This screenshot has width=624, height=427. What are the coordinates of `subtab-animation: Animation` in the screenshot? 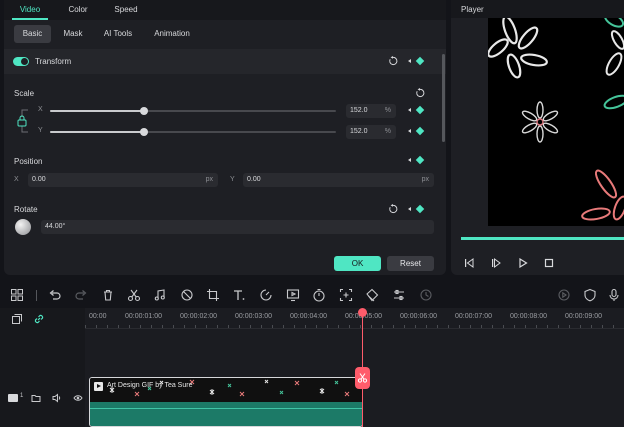 It's located at (172, 34).